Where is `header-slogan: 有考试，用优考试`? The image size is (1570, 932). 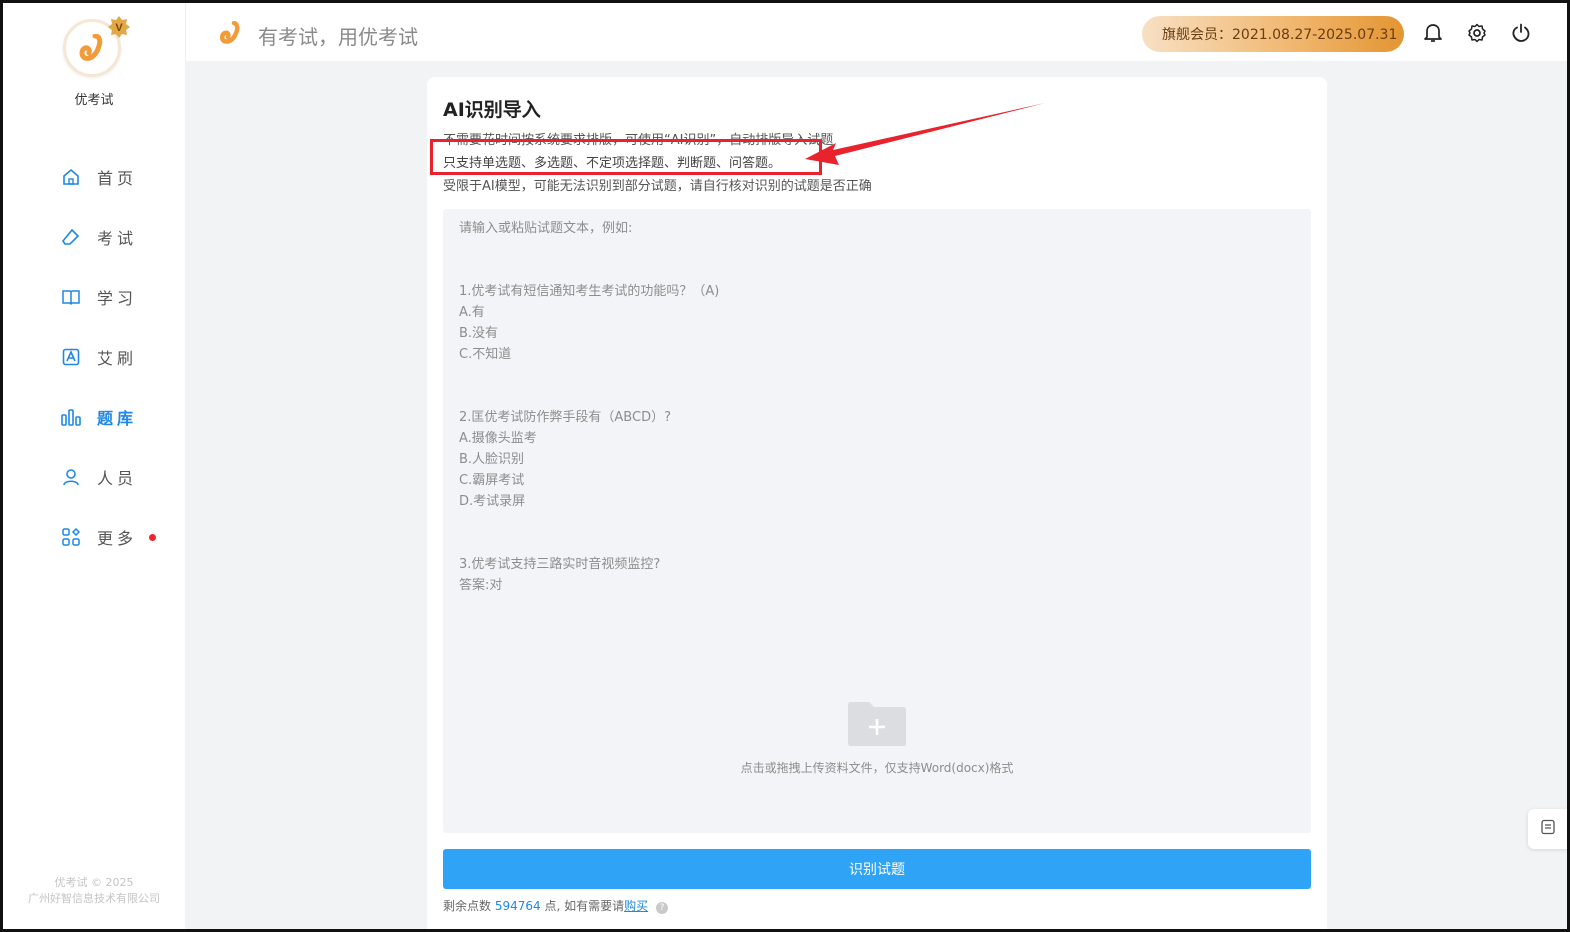
header-slogan: 有考试，用优考试 is located at coordinates (338, 37).